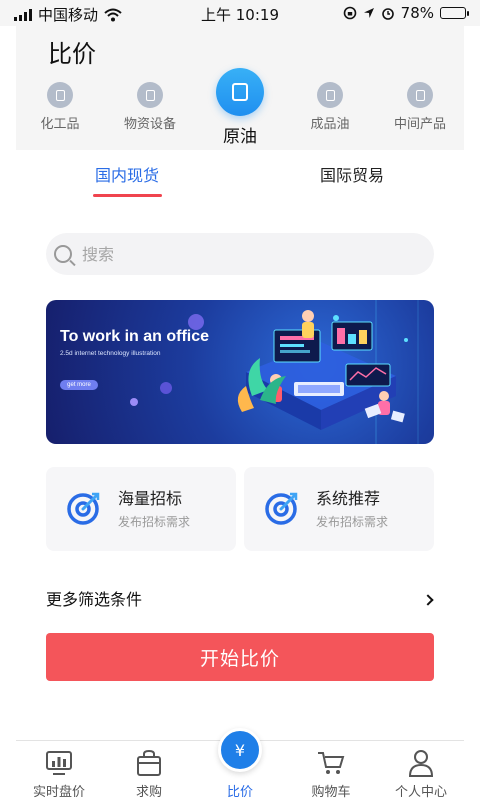  I want to click on category-label: 化工品, so click(60, 124).